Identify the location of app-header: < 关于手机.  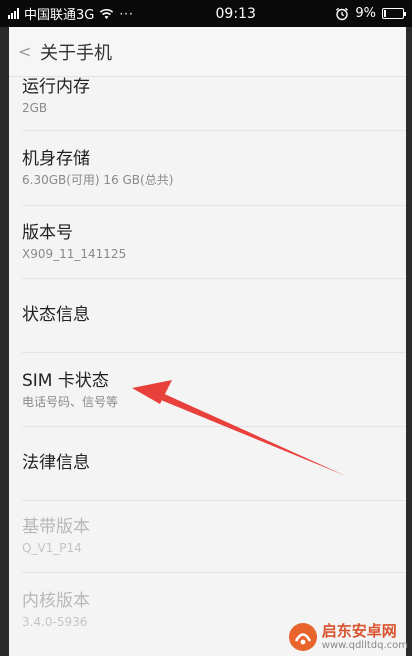
(207, 52).